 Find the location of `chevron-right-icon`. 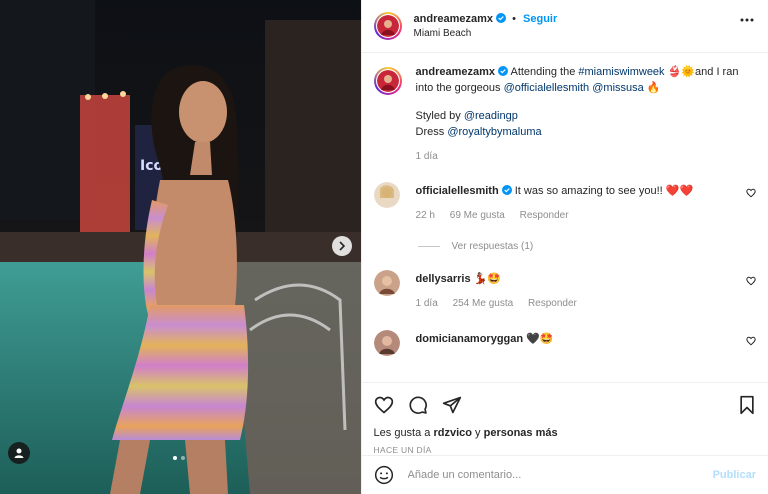

chevron-right-icon is located at coordinates (342, 246).